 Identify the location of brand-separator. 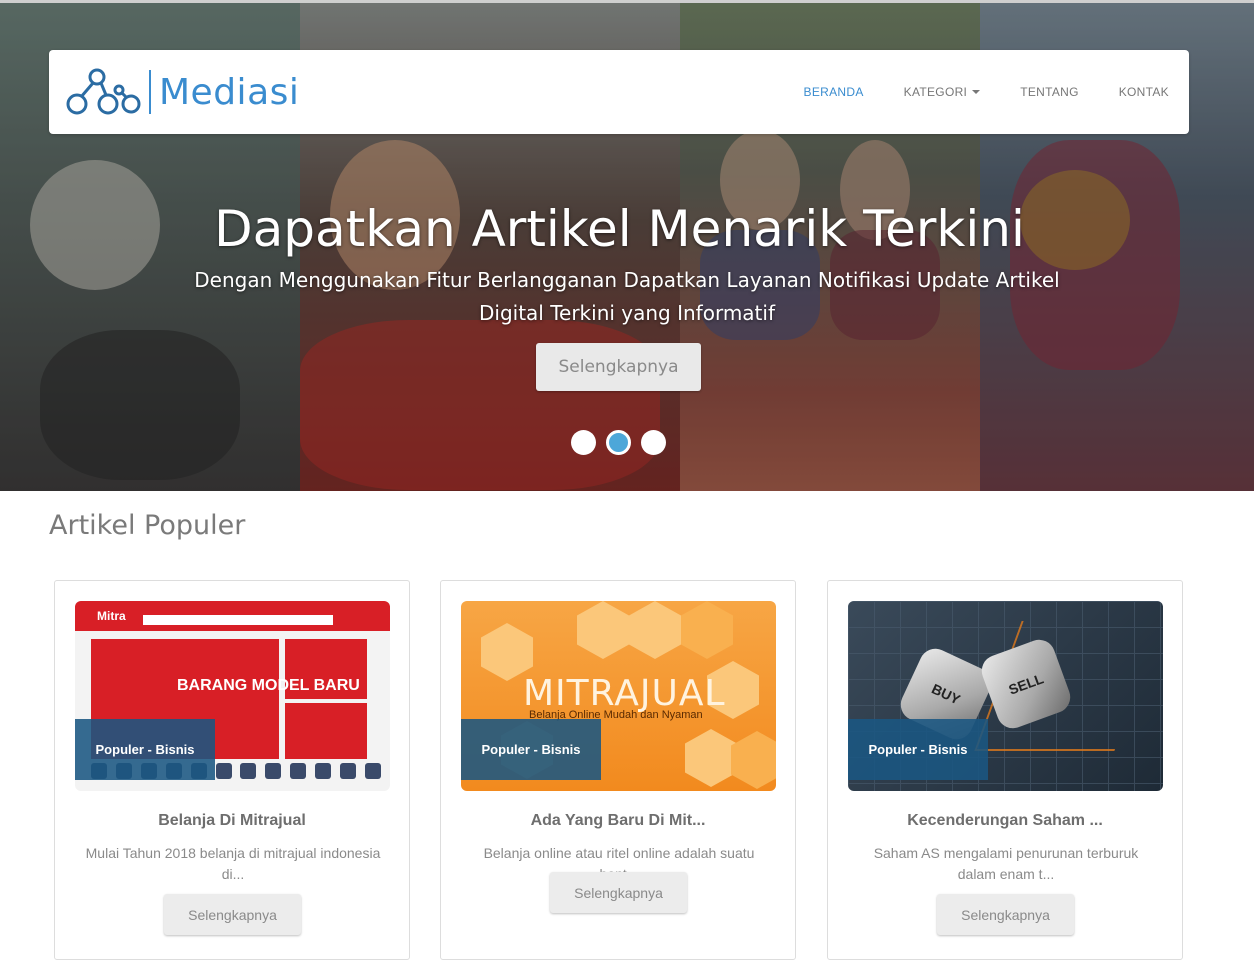
(150, 92).